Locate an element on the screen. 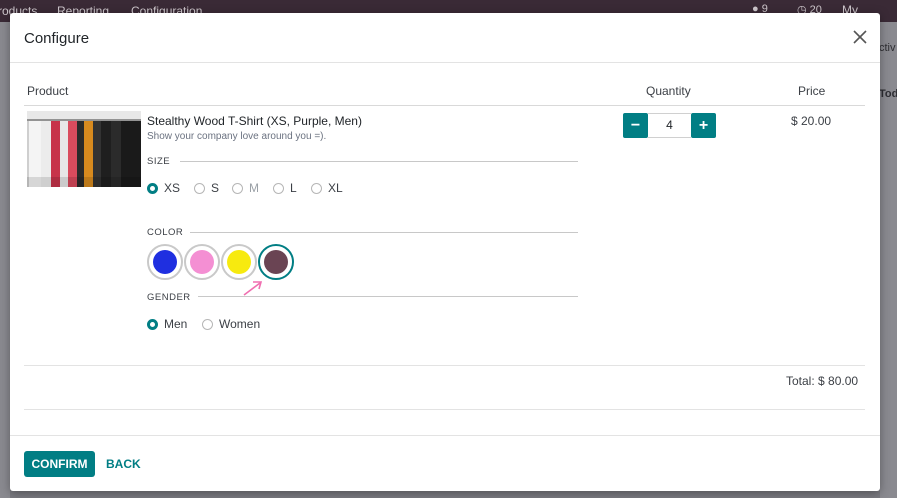  size-option-l: L is located at coordinates (285, 188).